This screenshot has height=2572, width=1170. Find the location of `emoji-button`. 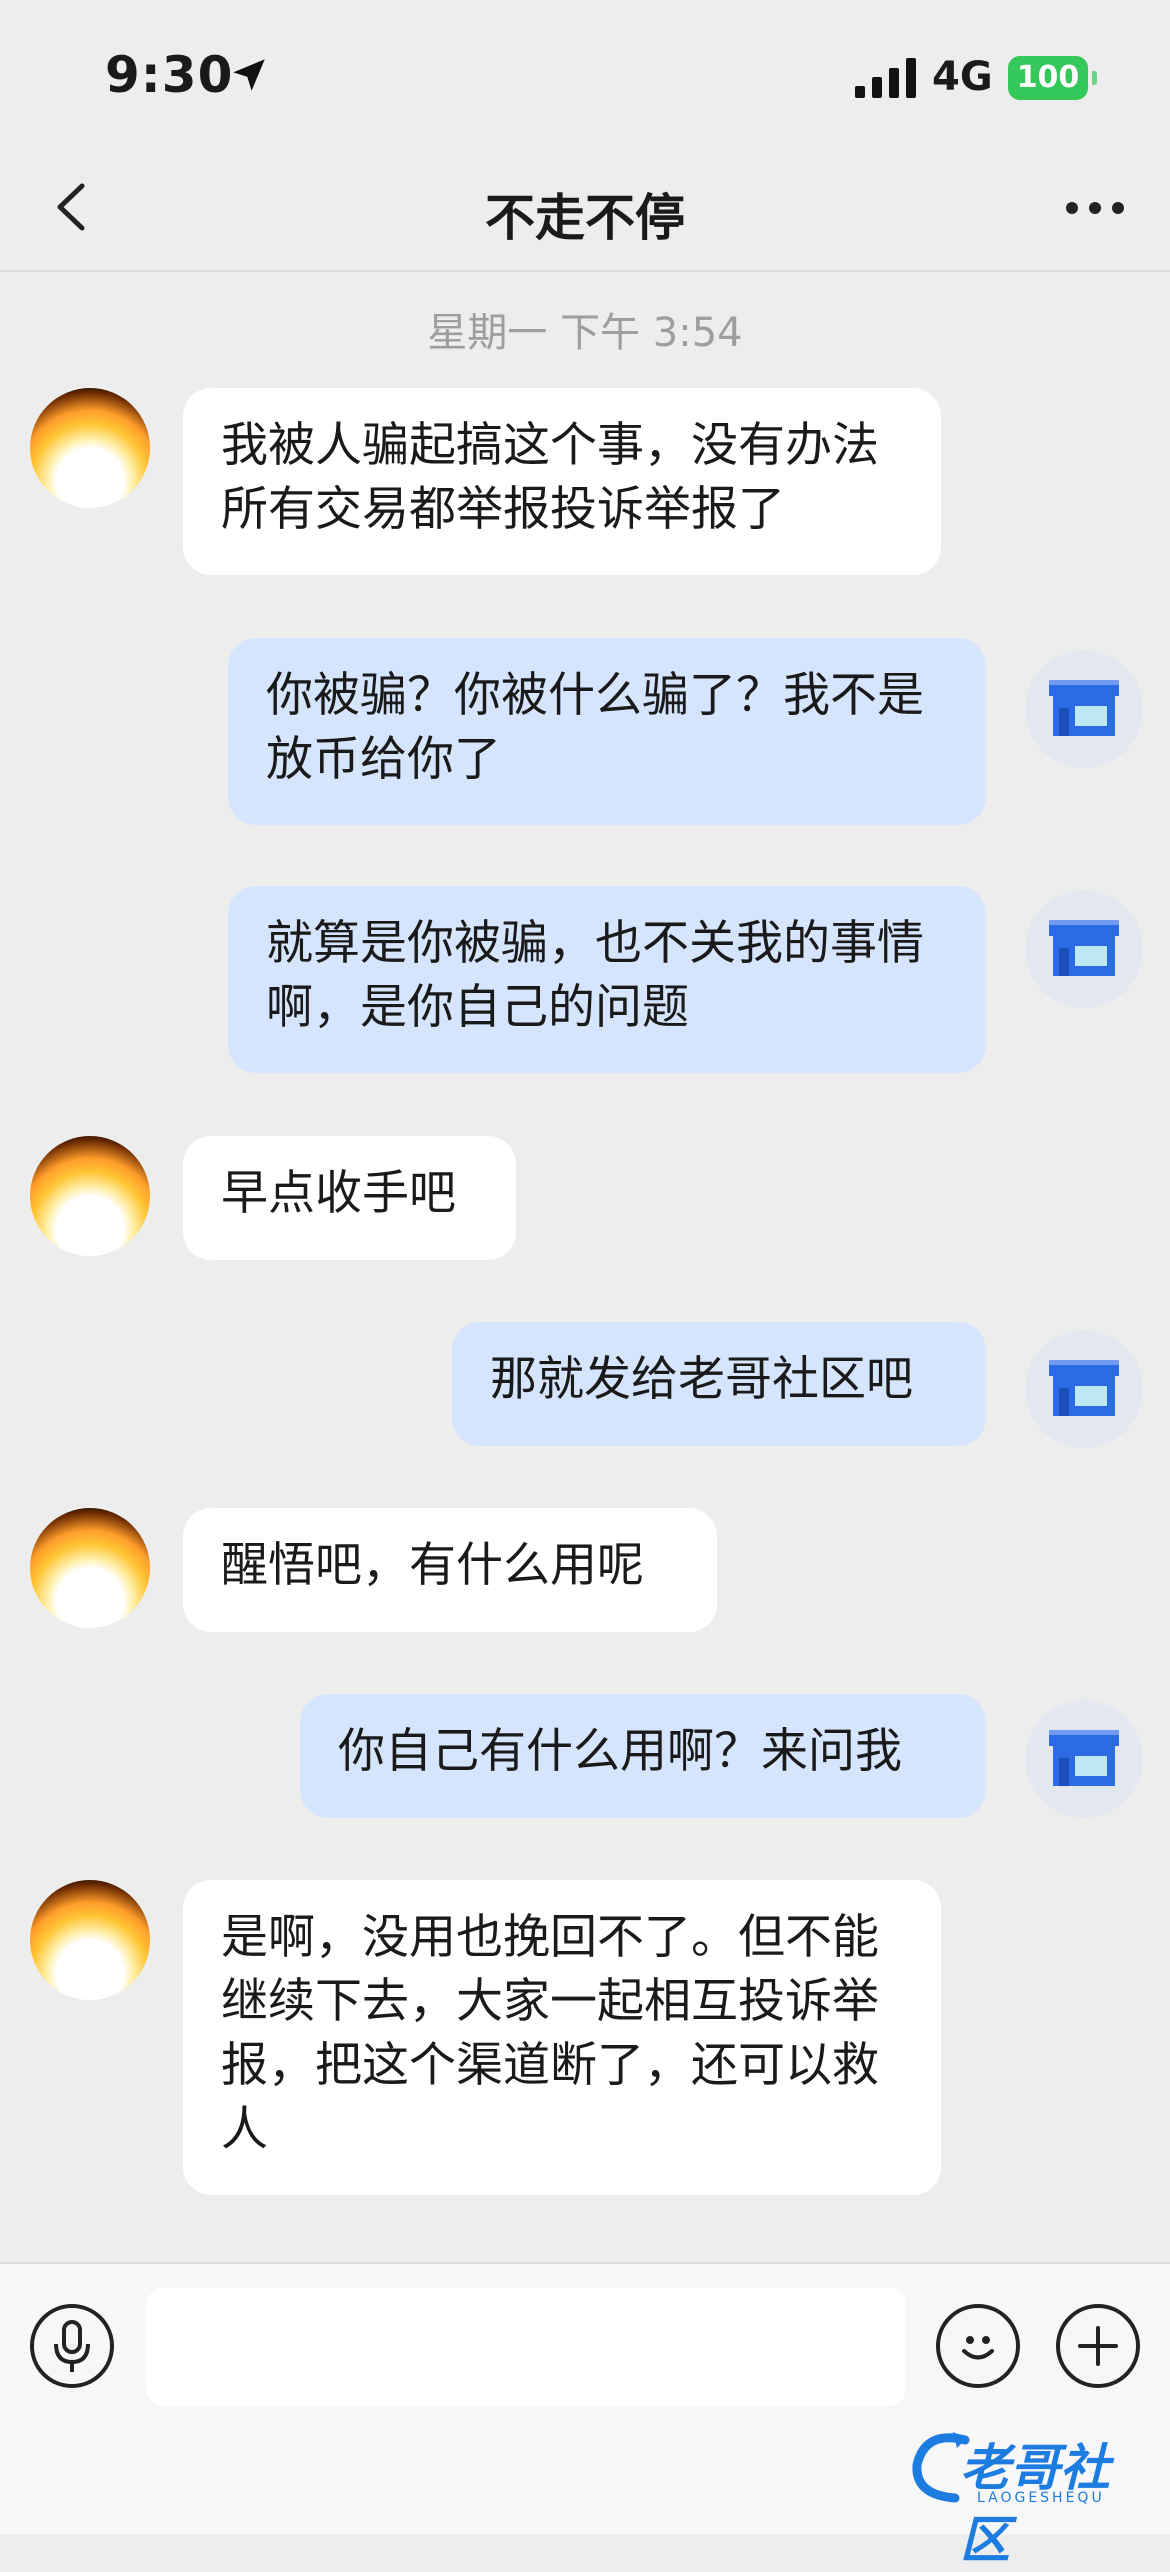

emoji-button is located at coordinates (978, 2346).